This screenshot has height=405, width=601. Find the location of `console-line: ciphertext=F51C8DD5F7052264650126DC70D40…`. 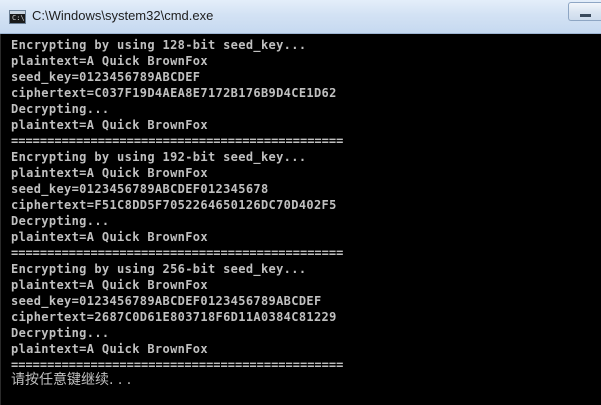

console-line: ciphertext=F51C8DD5F7052264650126DC70D40… is located at coordinates (174, 205).